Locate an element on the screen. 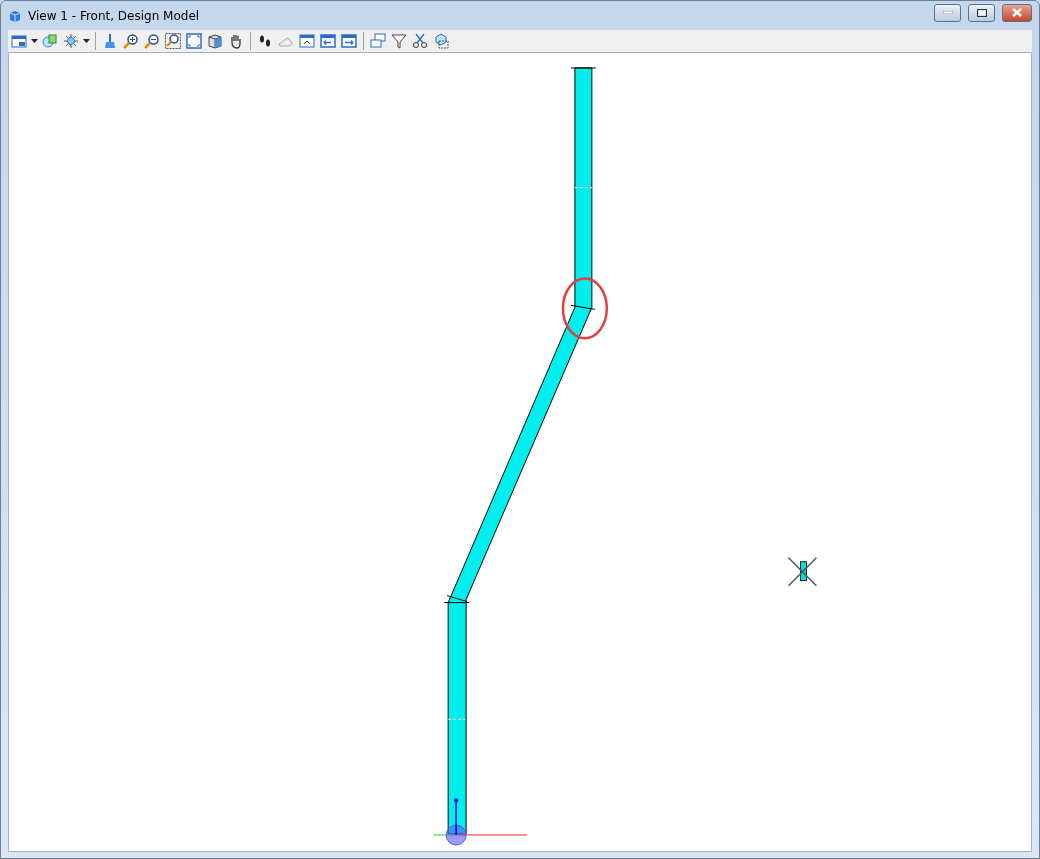 This screenshot has height=859, width=1040. zoom-out-icon is located at coordinates (152, 41).